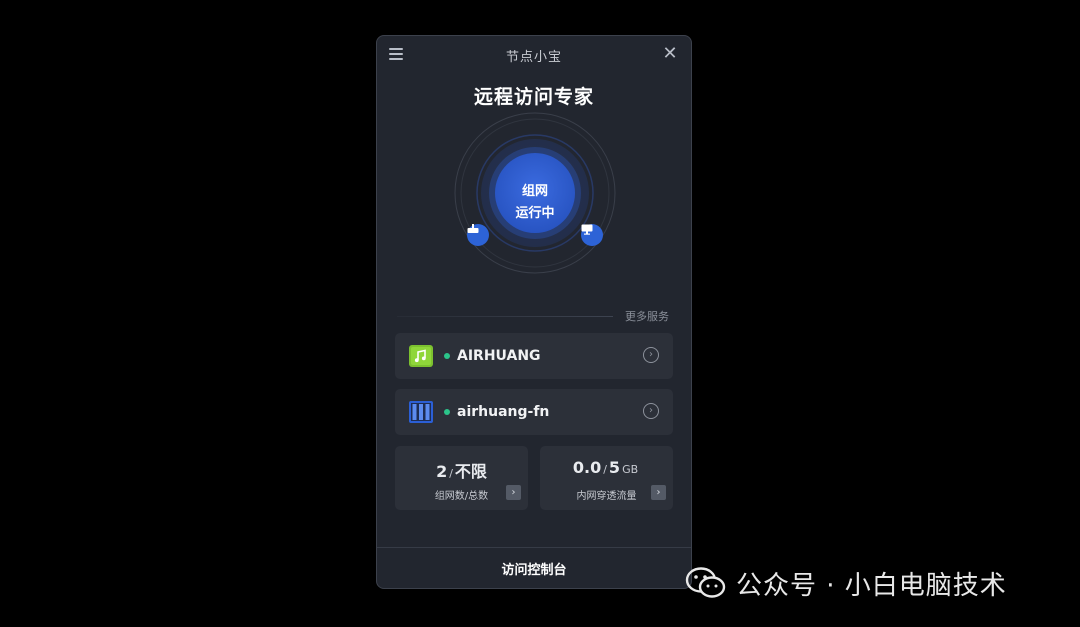 This screenshot has width=1080, height=627. What do you see at coordinates (705, 582) in the screenshot?
I see `wechat-logo-icon` at bounding box center [705, 582].